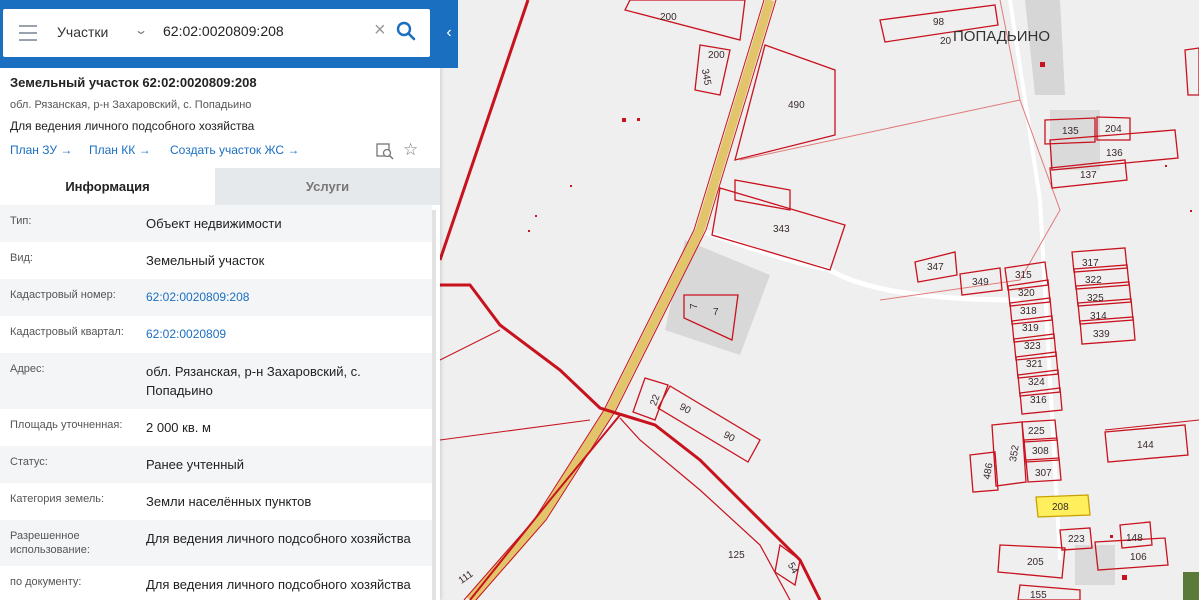 The image size is (1199, 600). I want to click on parcel-label: 314, so click(1098, 316).